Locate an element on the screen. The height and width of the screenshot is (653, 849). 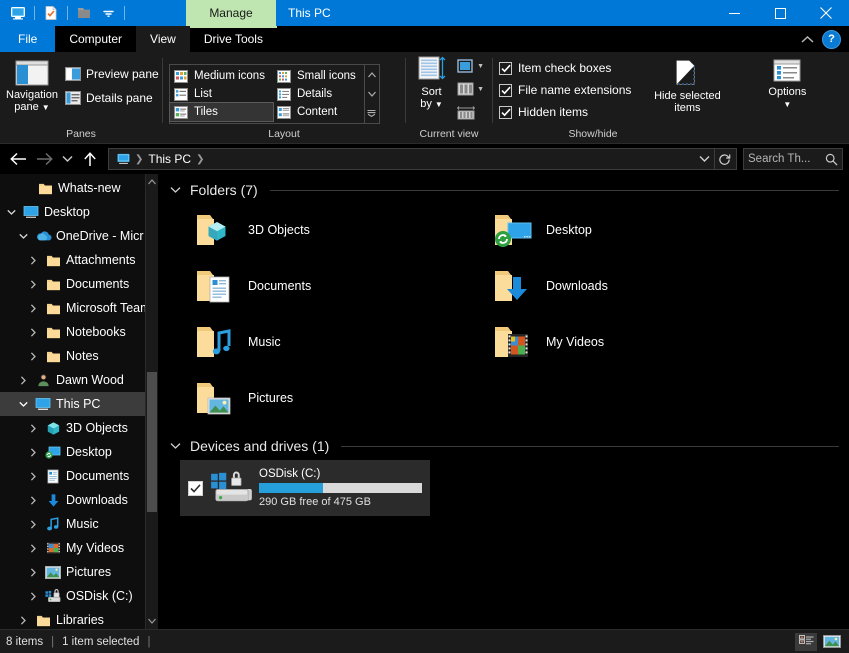
scroll-up-icon is located at coordinates (152, 182).